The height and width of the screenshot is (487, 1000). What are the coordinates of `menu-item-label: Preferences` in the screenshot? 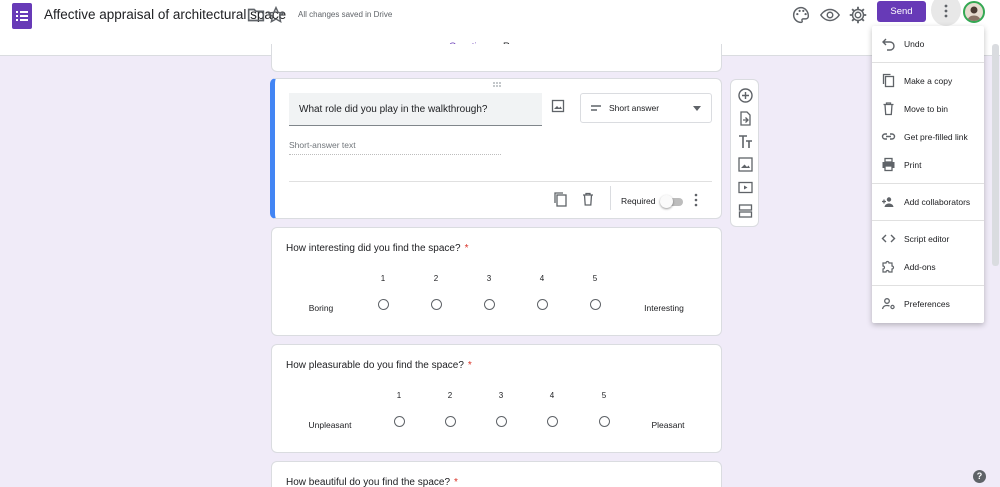 It's located at (927, 304).